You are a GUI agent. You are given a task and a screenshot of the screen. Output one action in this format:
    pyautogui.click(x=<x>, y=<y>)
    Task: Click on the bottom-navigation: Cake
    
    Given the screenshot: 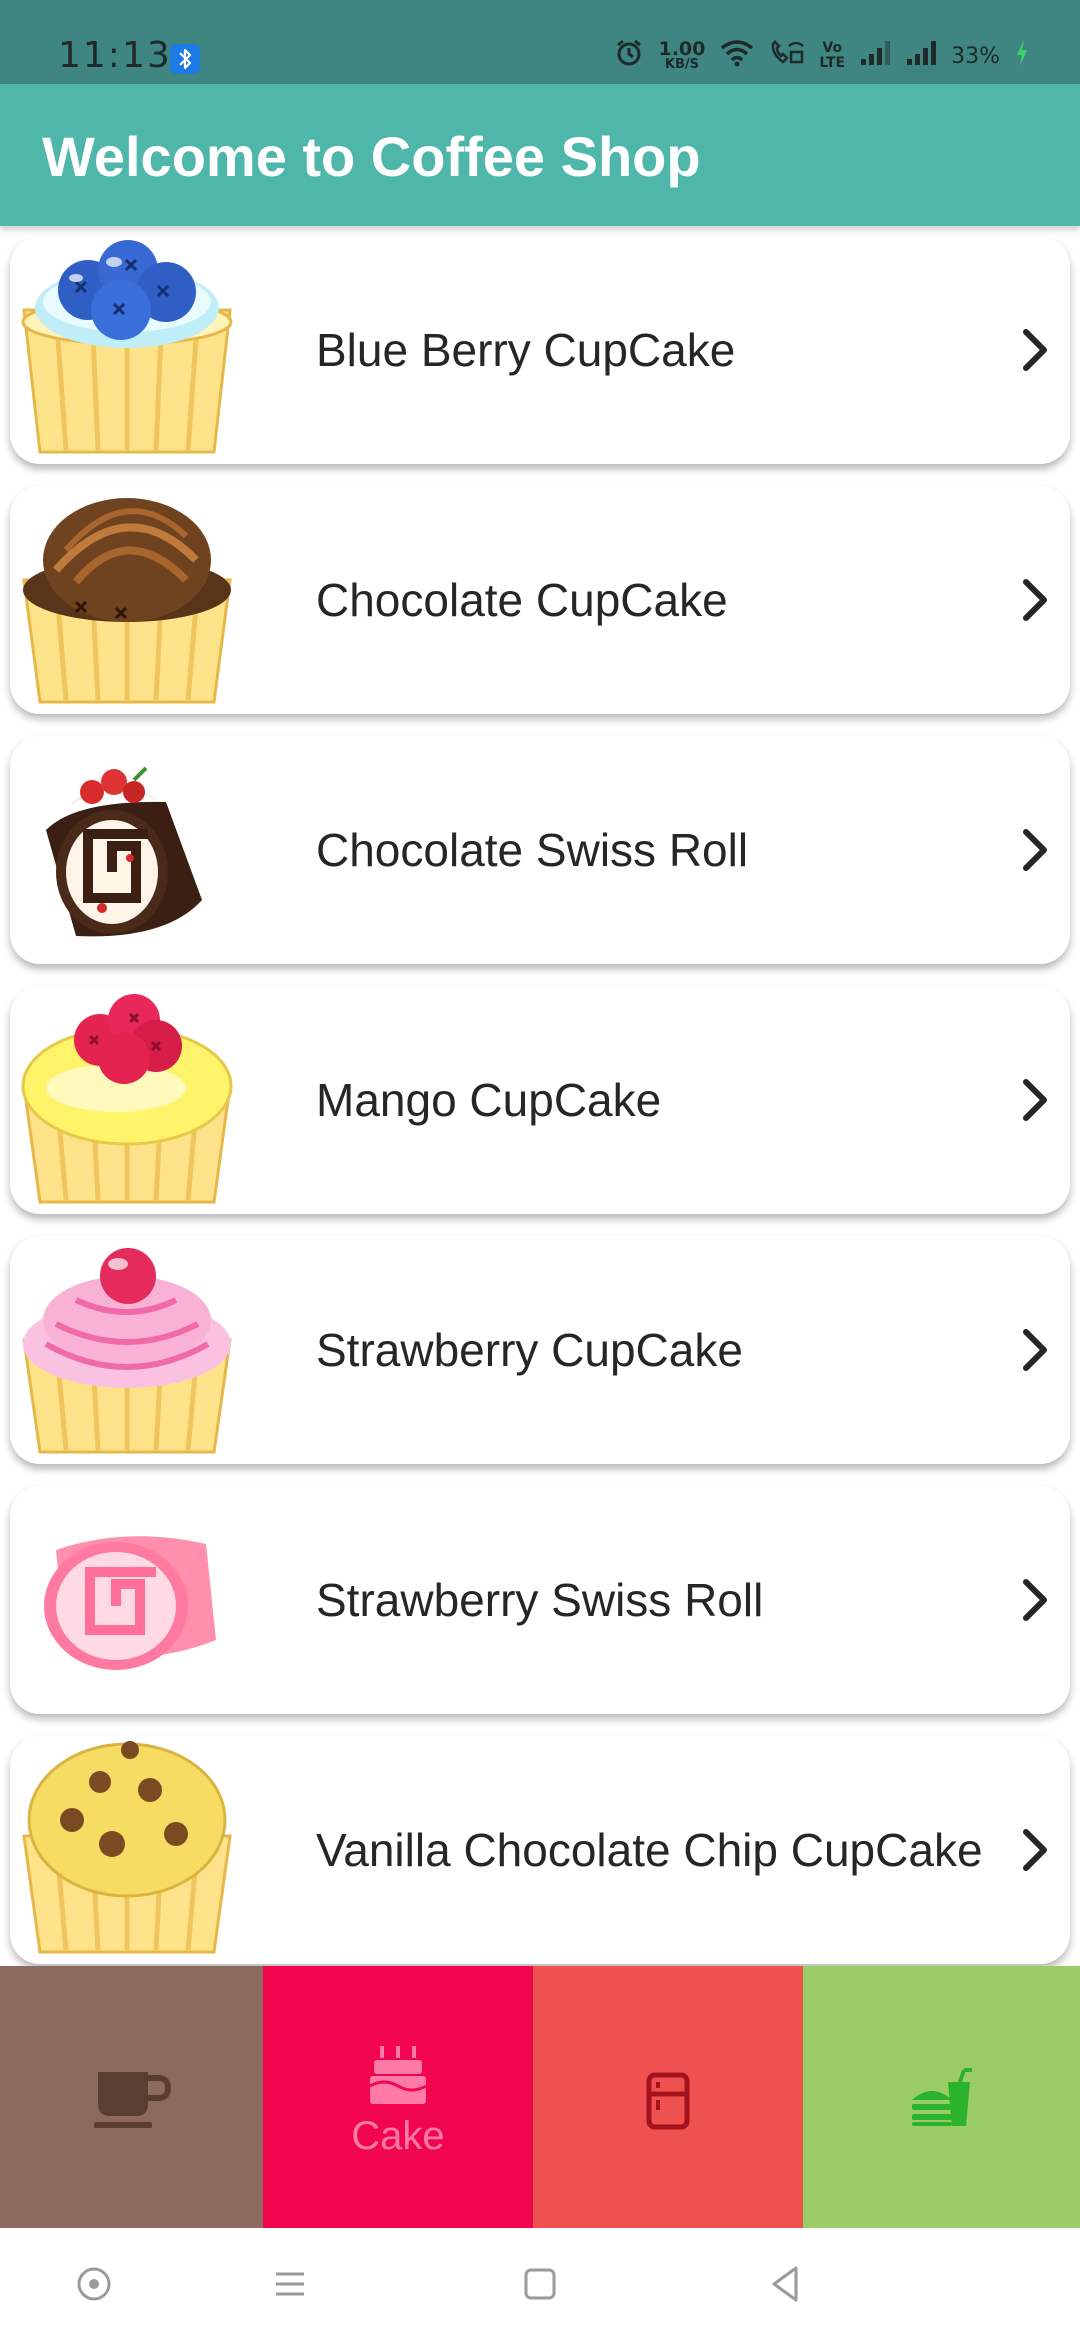 What is the action you would take?
    pyautogui.click(x=540, y=2097)
    